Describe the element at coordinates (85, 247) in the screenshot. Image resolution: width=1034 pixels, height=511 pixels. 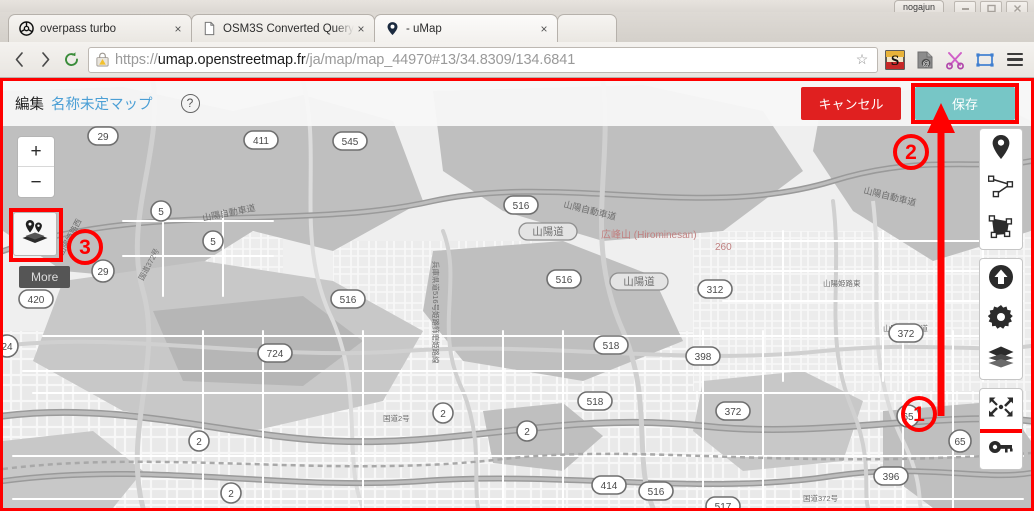
I see `annotation-badge-3: 3` at that location.